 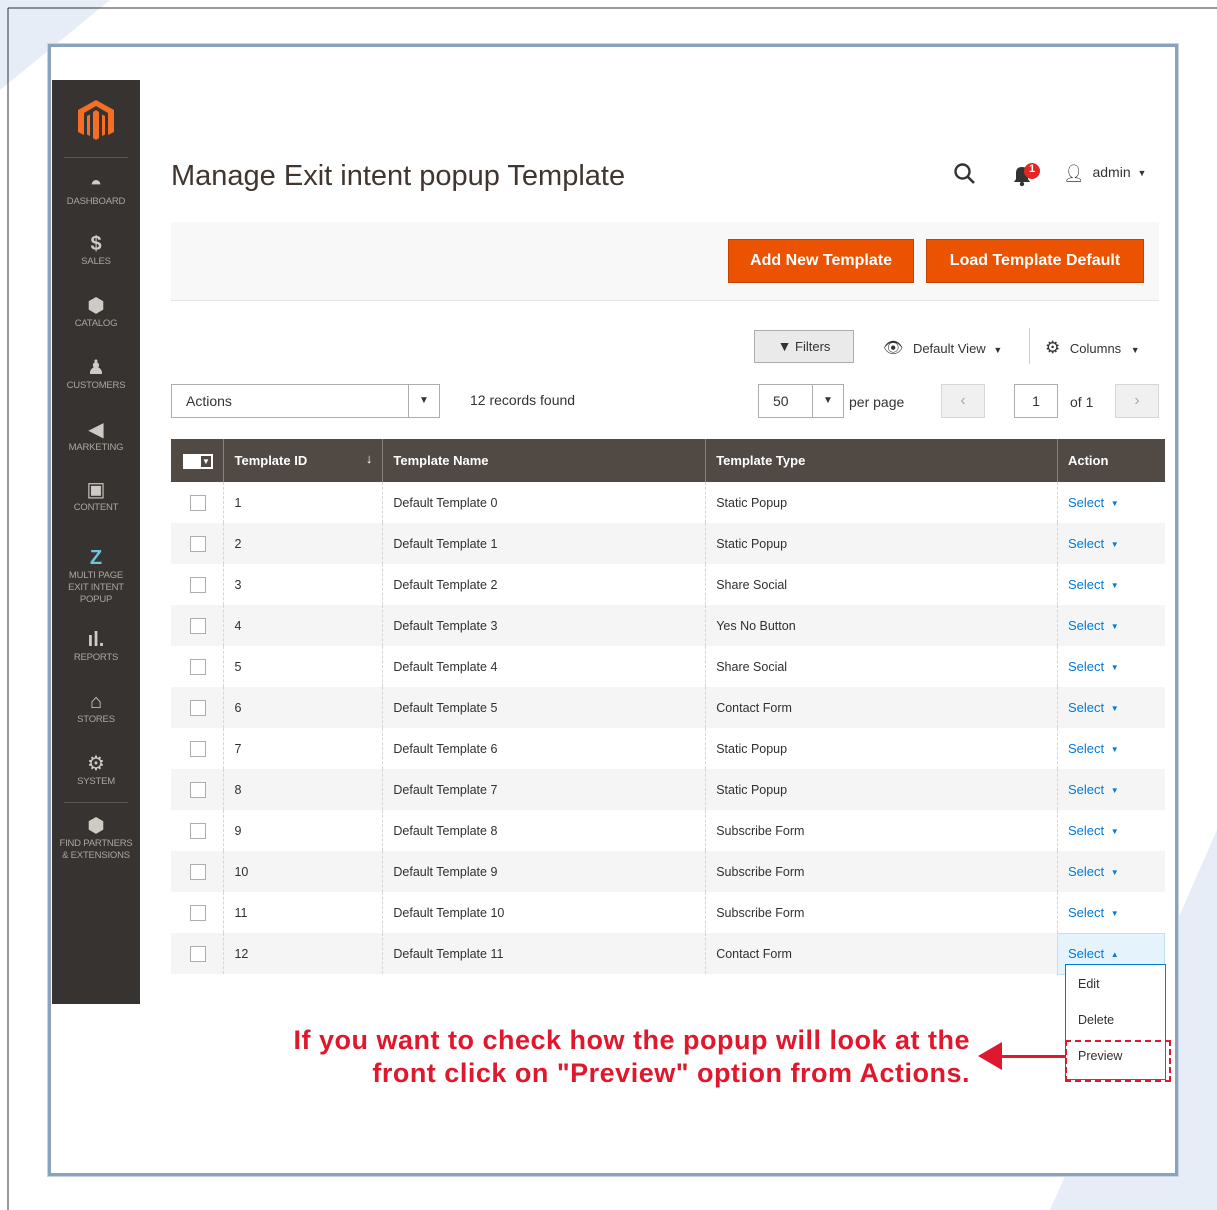 I want to click on column-header-template-name: Template Name, so click(x=544, y=460).